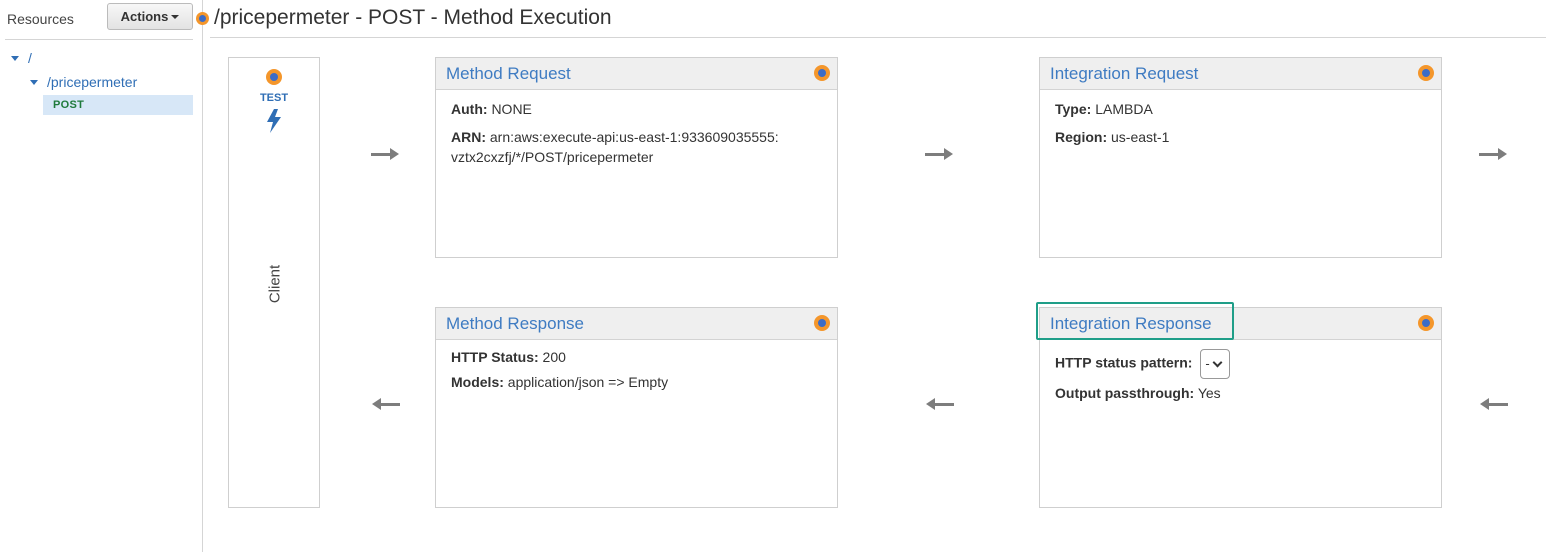 Image resolution: width=1546 pixels, height=552 pixels. What do you see at coordinates (274, 98) in the screenshot?
I see `test-link: TEST` at bounding box center [274, 98].